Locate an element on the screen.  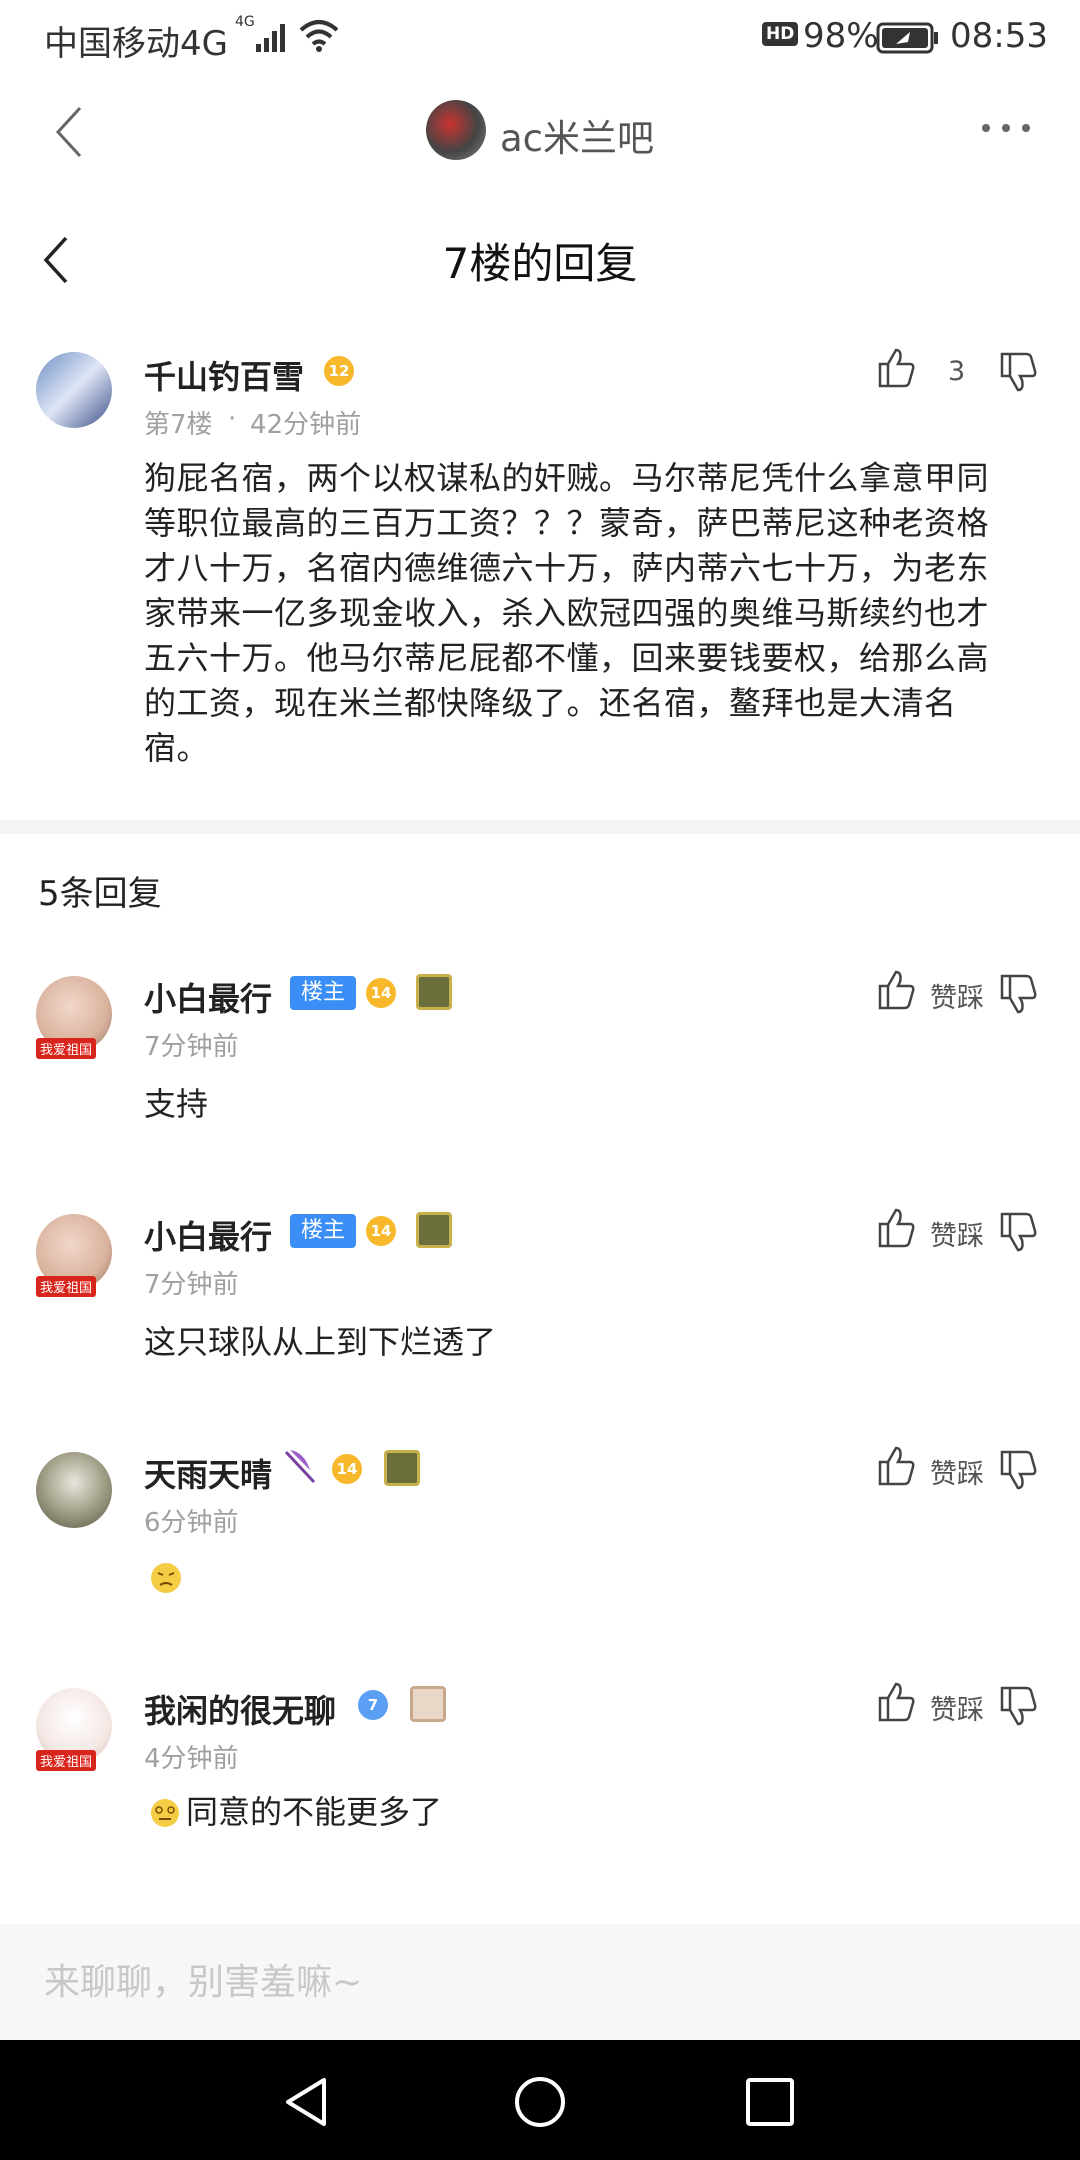
level-badge: 12 is located at coordinates (339, 371).